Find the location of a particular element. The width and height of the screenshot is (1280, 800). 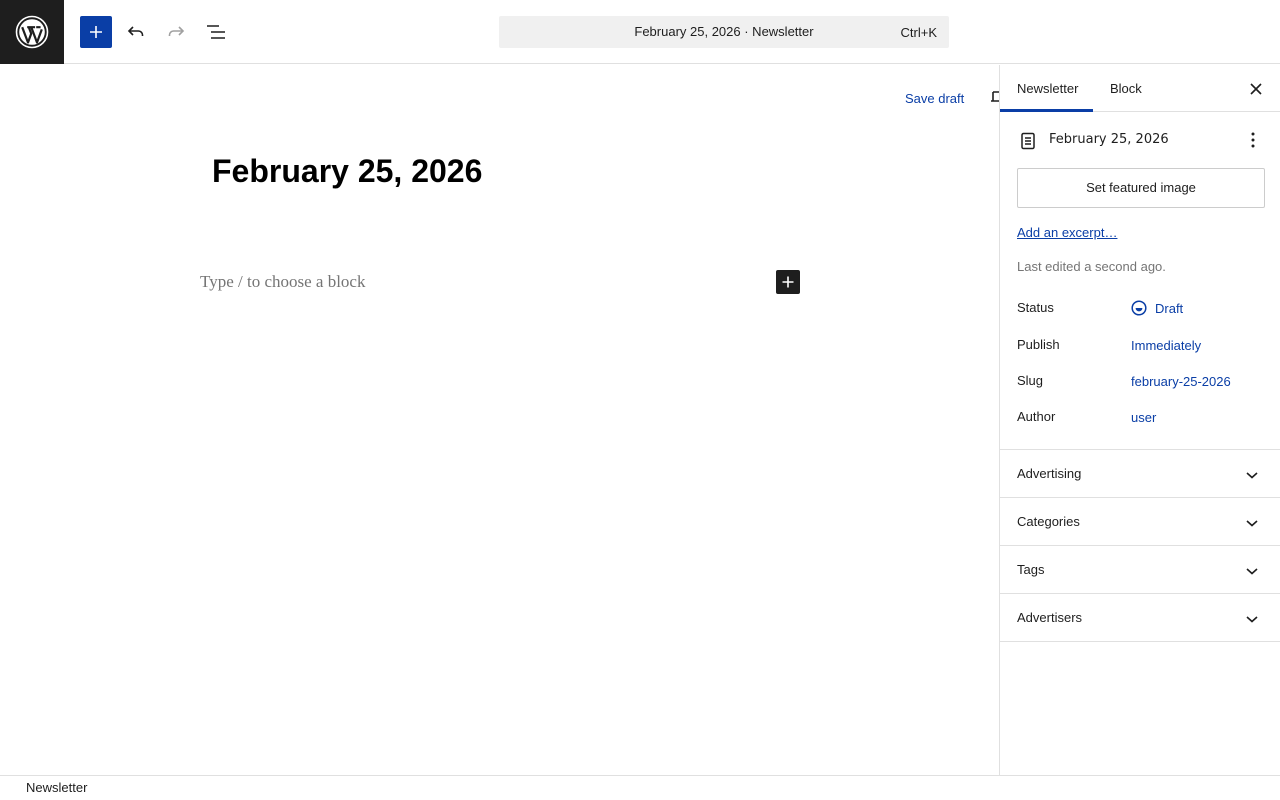

editor-header: February 25, 2026 · Newsletter Ctrl+K is located at coordinates (640, 32).